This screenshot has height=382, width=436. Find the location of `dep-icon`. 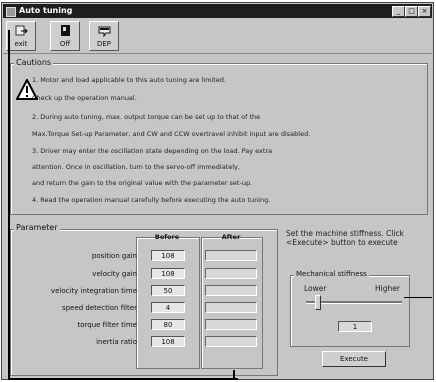

dep-icon is located at coordinates (104, 31).